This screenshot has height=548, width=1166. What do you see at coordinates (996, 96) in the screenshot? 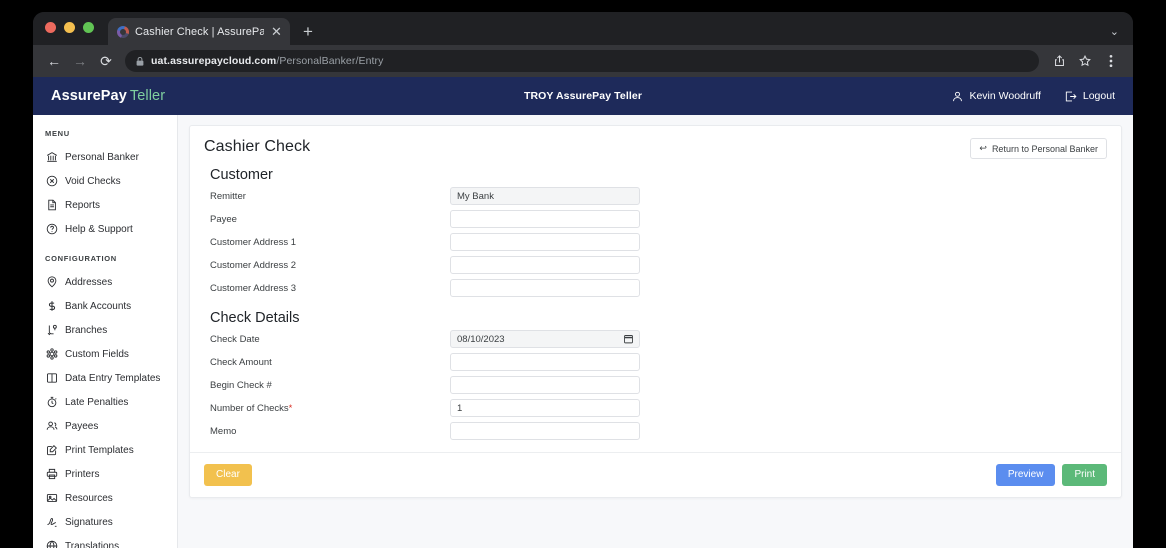
I see `user-menu: Kevin Woodruff` at bounding box center [996, 96].